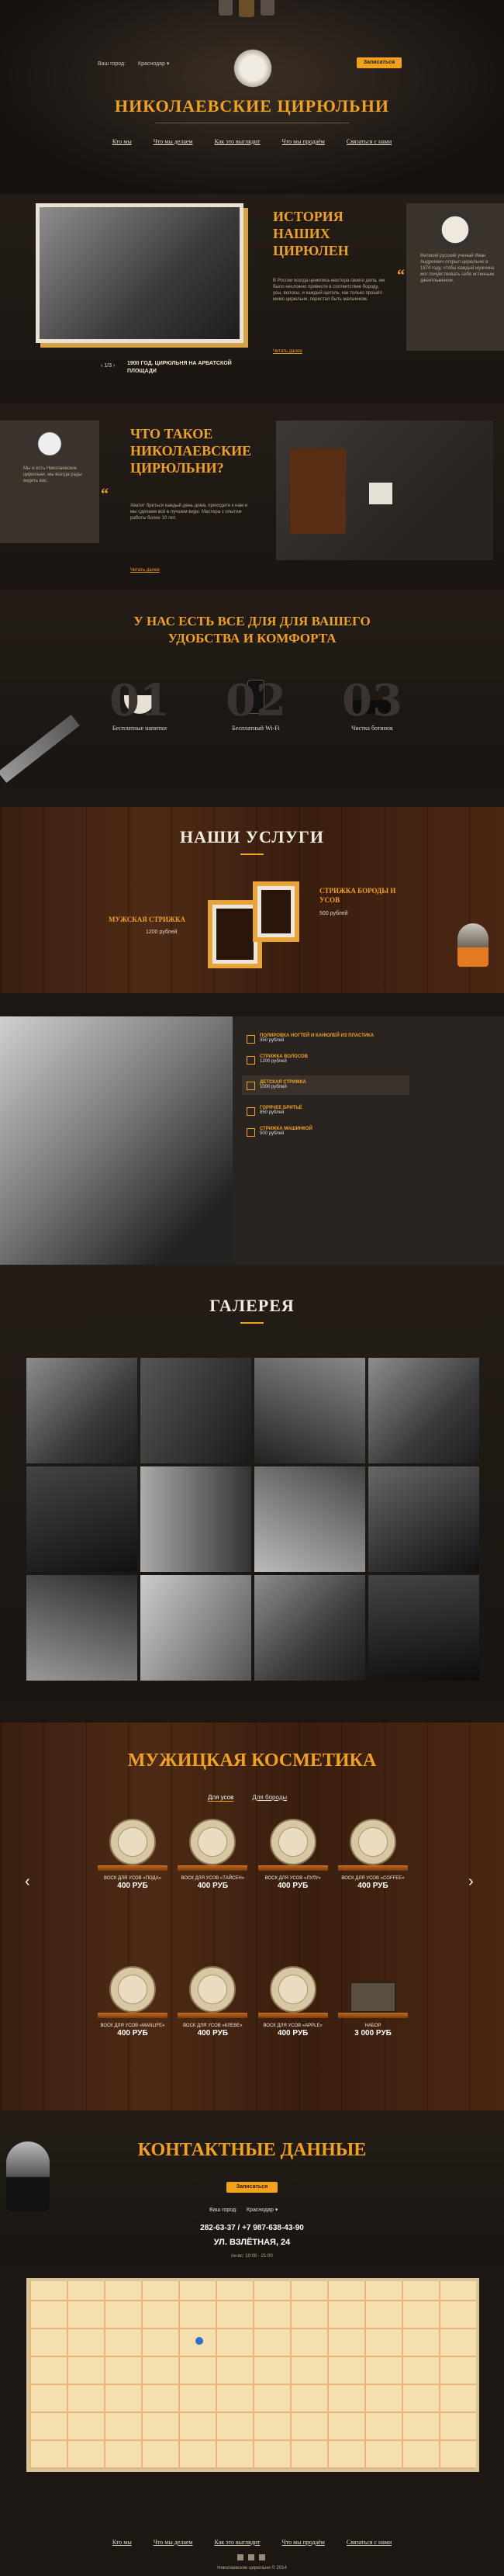  What do you see at coordinates (132, 1879) in the screenshot?
I see `product-name: ВОСК ДЛЯ УСОВ «ПОДА»` at bounding box center [132, 1879].